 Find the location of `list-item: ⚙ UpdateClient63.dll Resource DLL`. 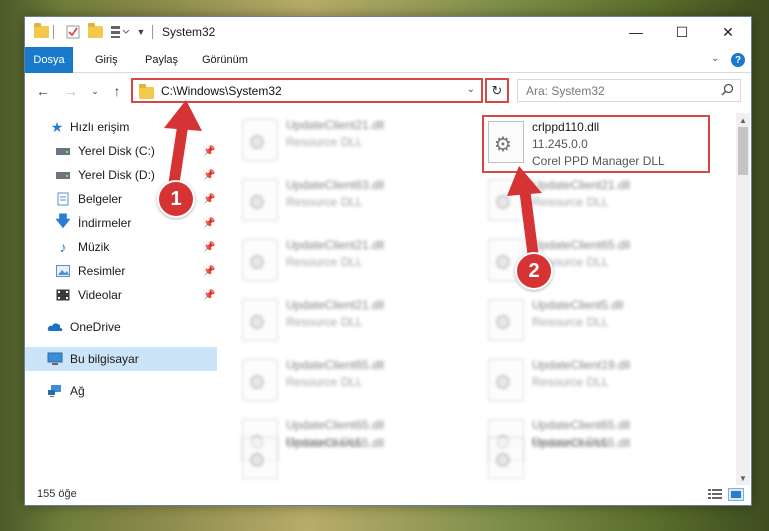

list-item: ⚙ UpdateClient63.dll Resource DLL is located at coordinates (353, 203).